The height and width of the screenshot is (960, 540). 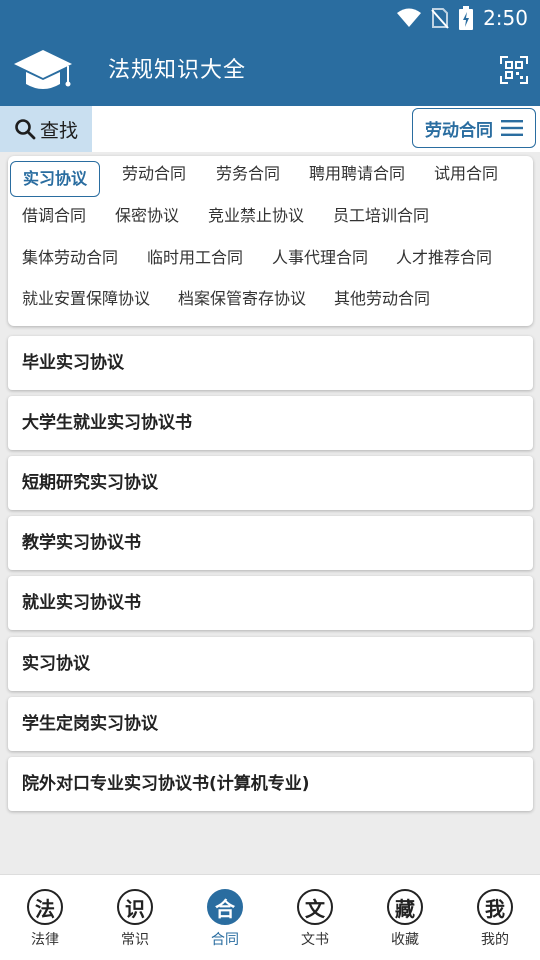 I want to click on tag-item: 档案保管寄存协议, so click(x=242, y=299).